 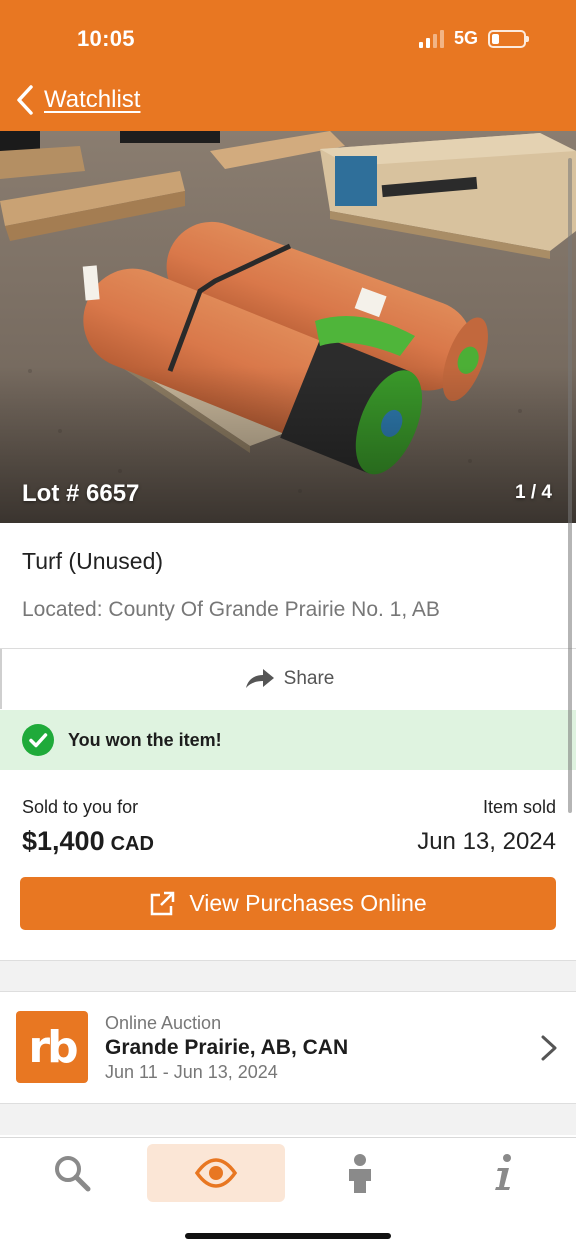 I want to click on auction-type: Online Auction, so click(x=163, y=1023).